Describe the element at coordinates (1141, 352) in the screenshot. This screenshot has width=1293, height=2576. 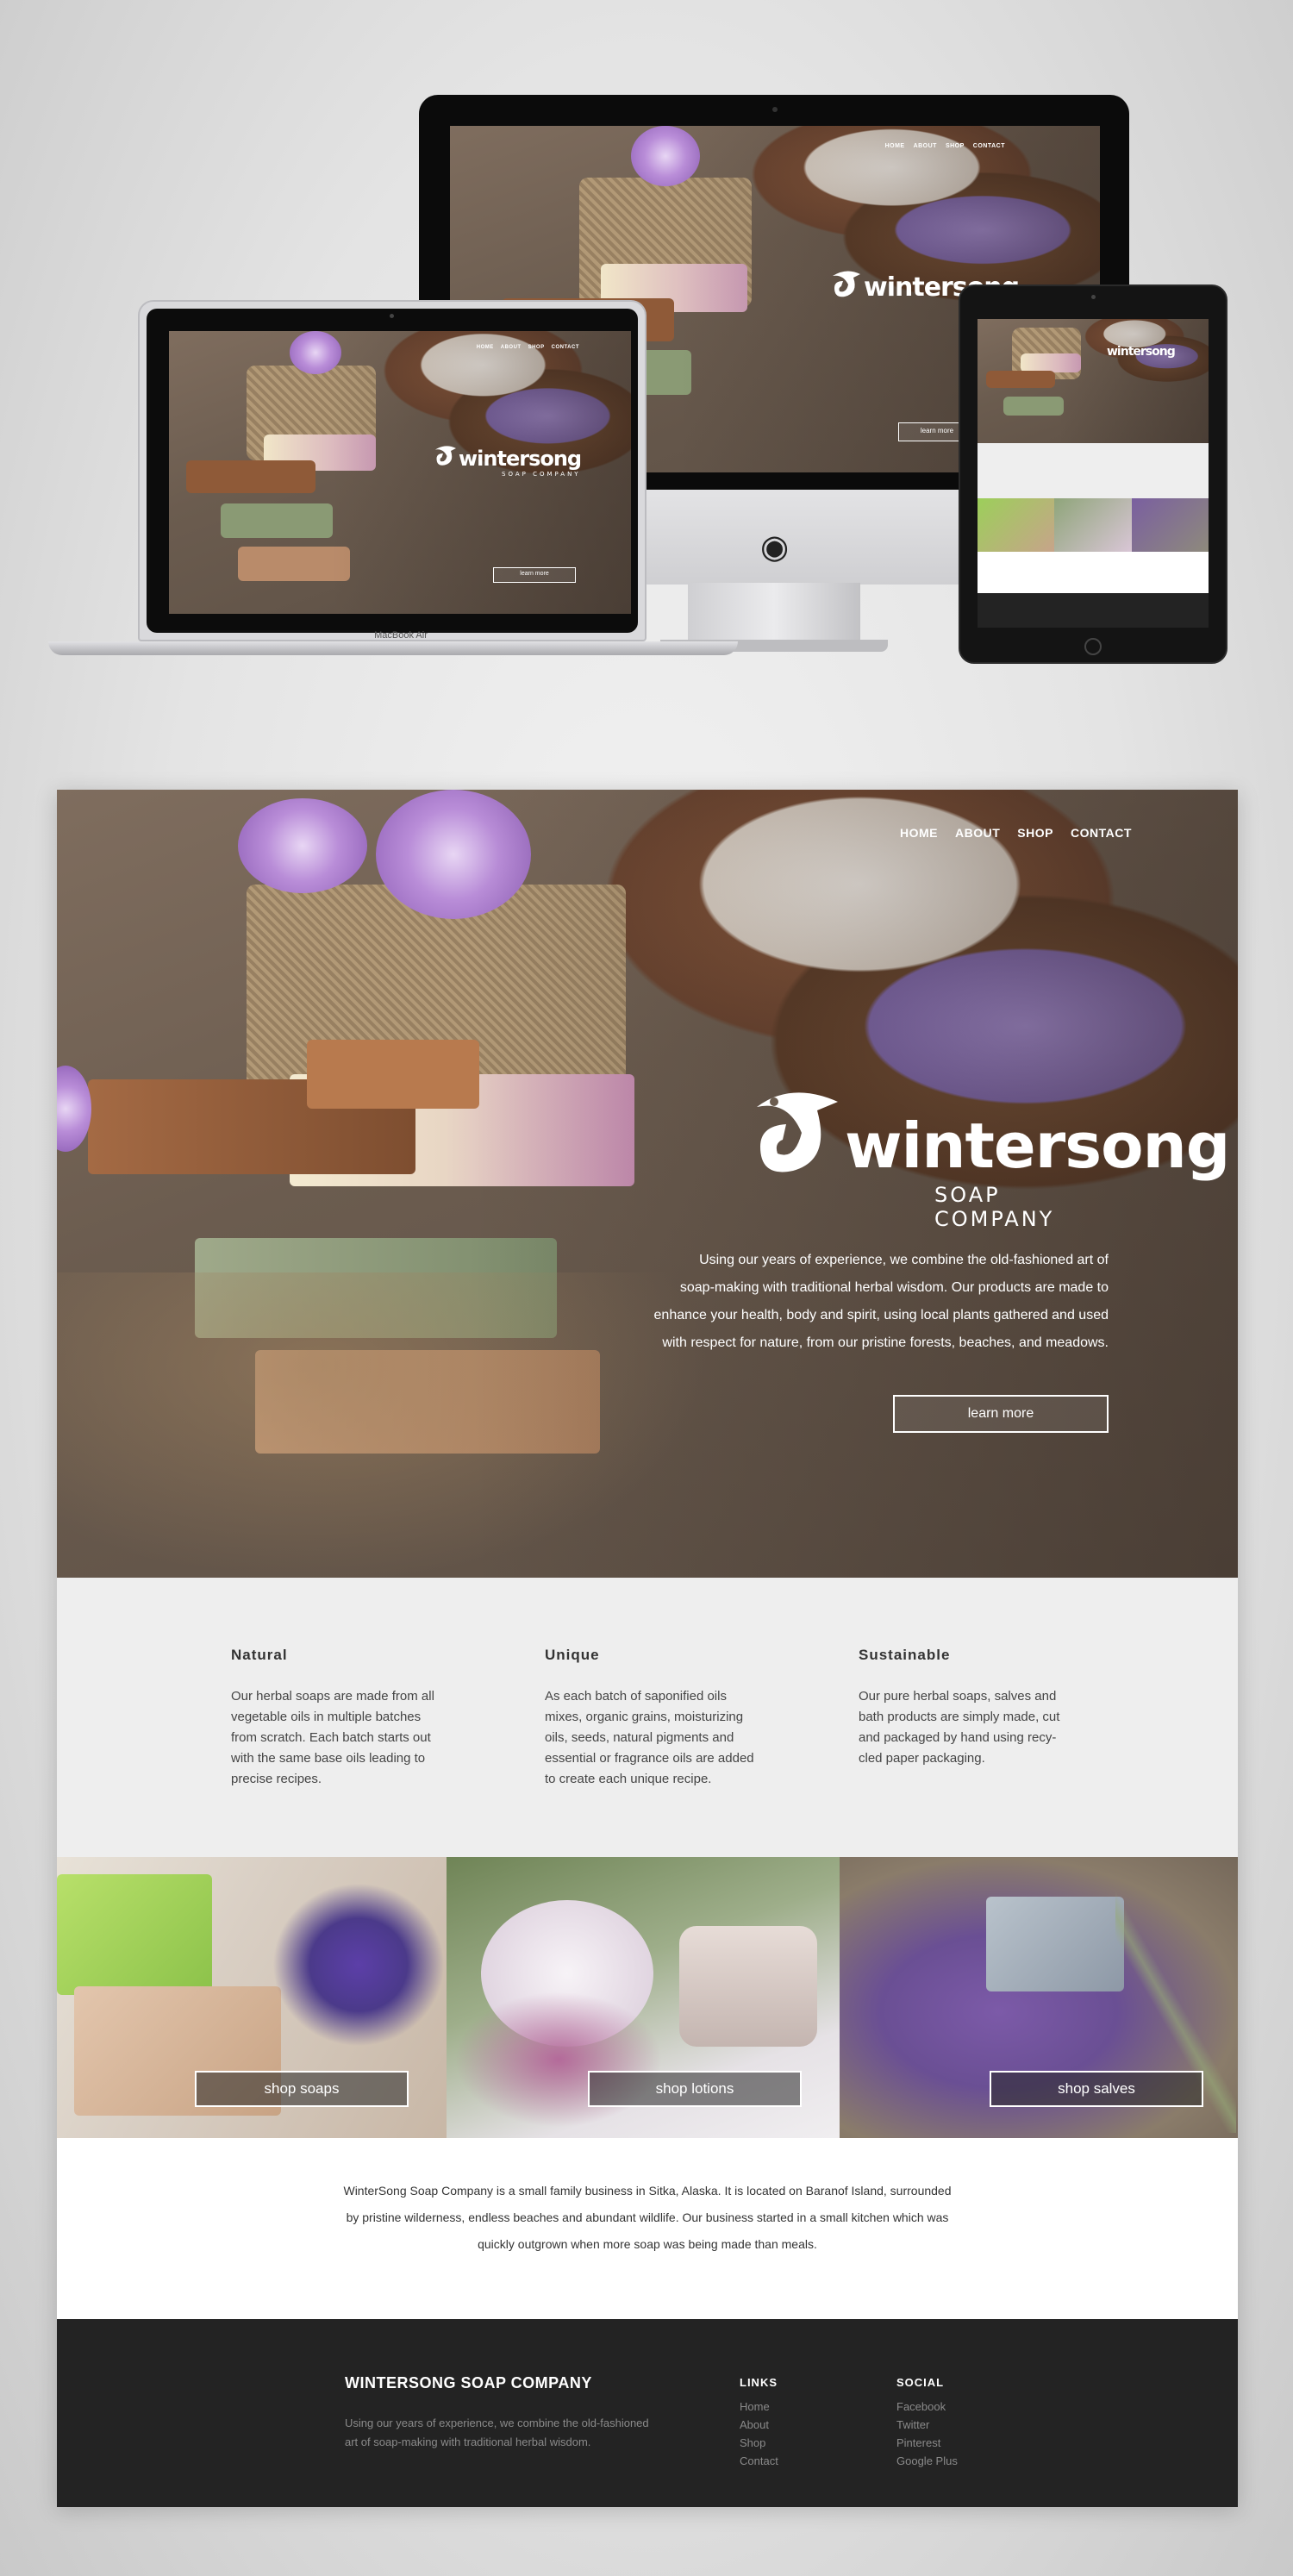
I see `ipad-logo: wintersong` at that location.